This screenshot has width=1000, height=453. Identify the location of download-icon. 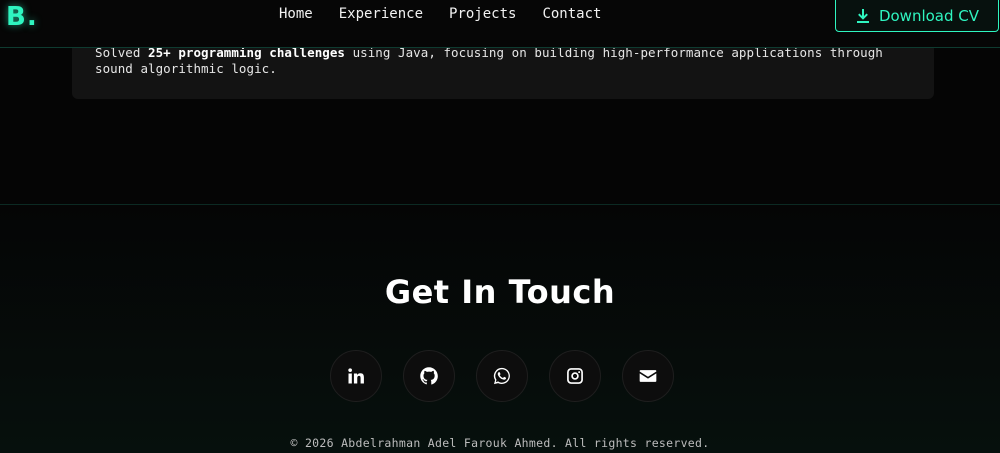
(862, 16).